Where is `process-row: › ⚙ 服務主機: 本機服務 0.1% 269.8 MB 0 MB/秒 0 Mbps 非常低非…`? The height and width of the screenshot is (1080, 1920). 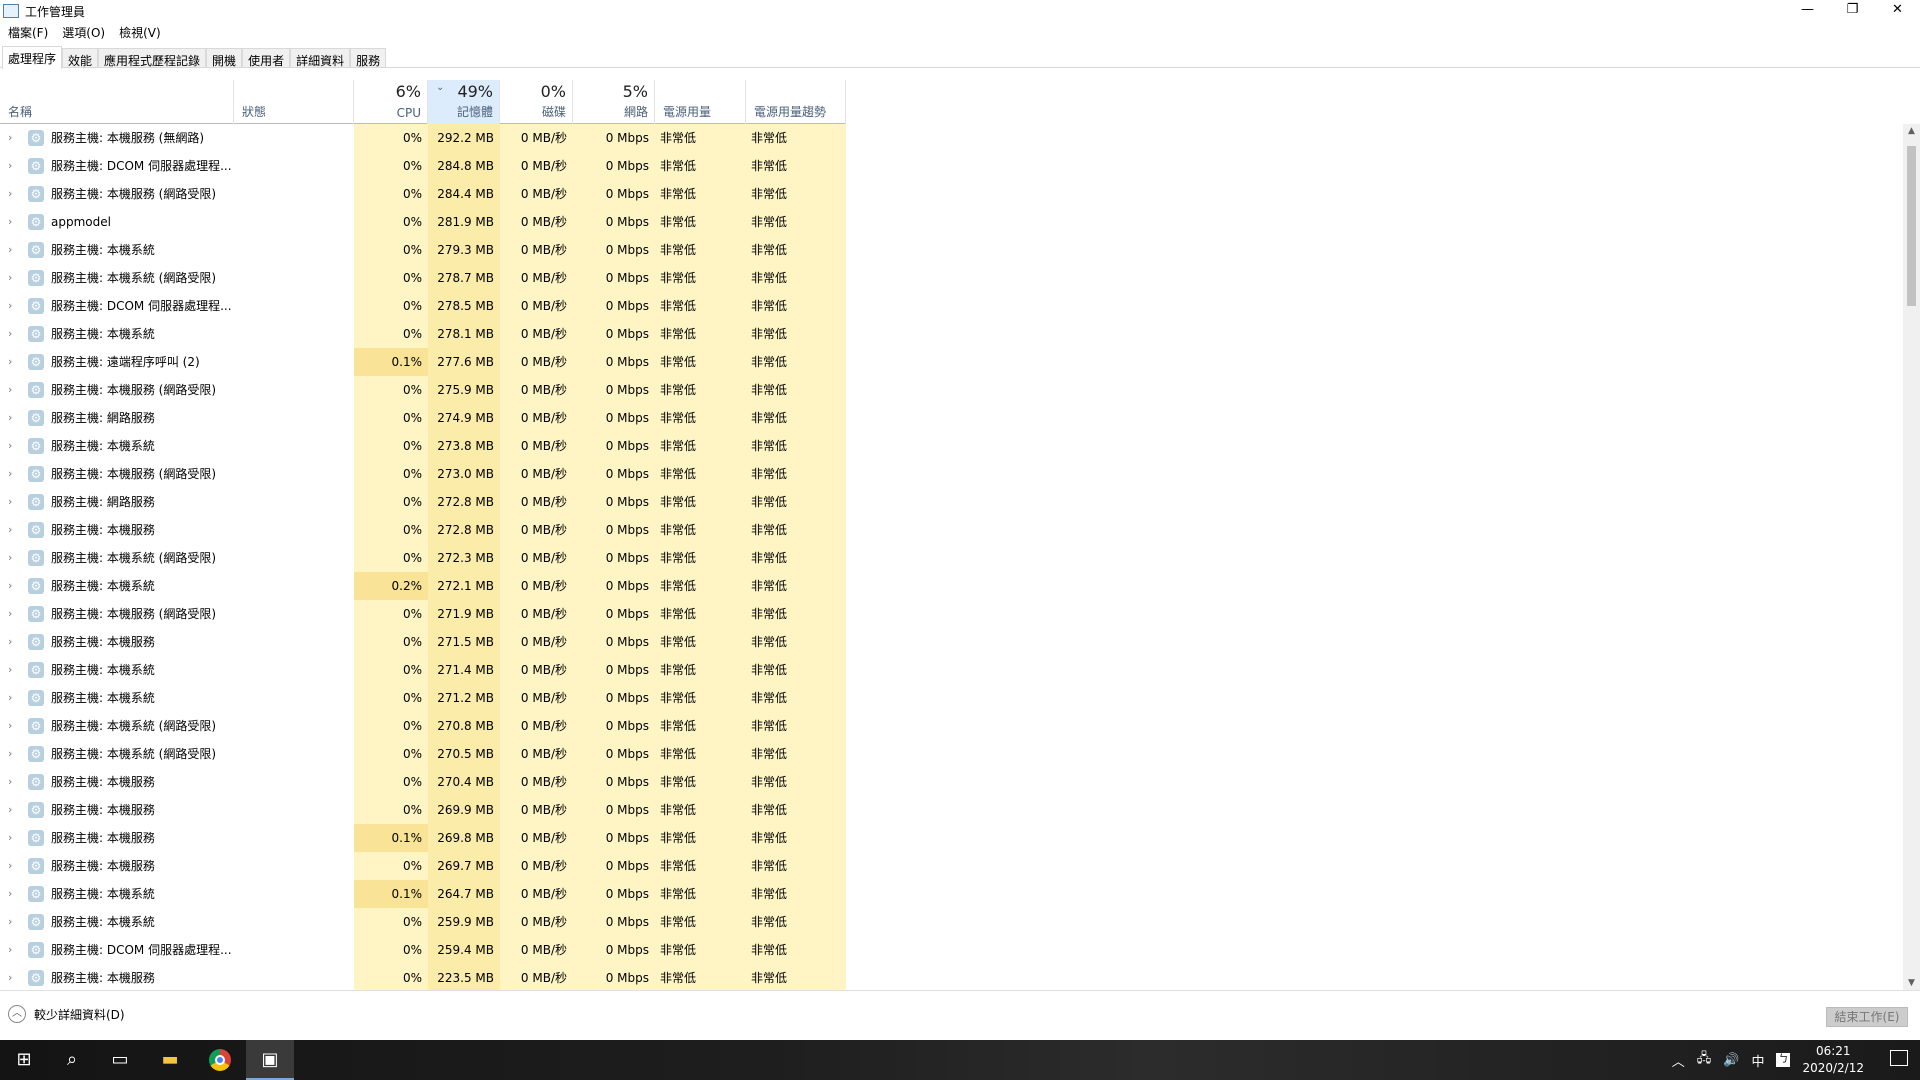
process-row: › ⚙ 服務主機: 本機服務 0.1% 269.8 MB 0 MB/秒 0 Mbps 非常低非… is located at coordinates (423, 838).